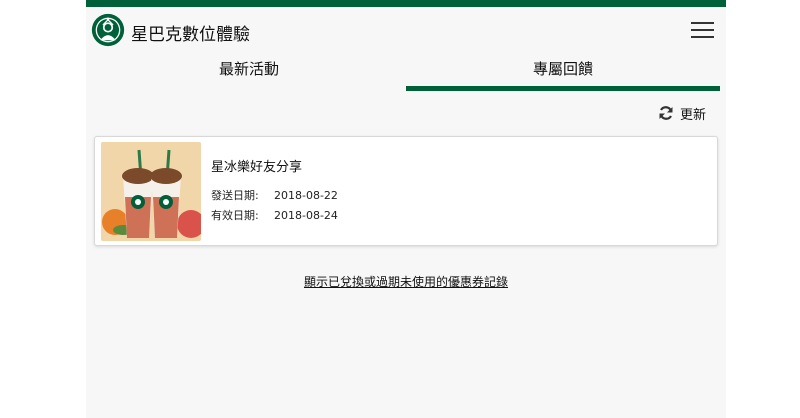  Describe the element at coordinates (563, 88) in the screenshot. I see `active-tab-indicator` at that location.